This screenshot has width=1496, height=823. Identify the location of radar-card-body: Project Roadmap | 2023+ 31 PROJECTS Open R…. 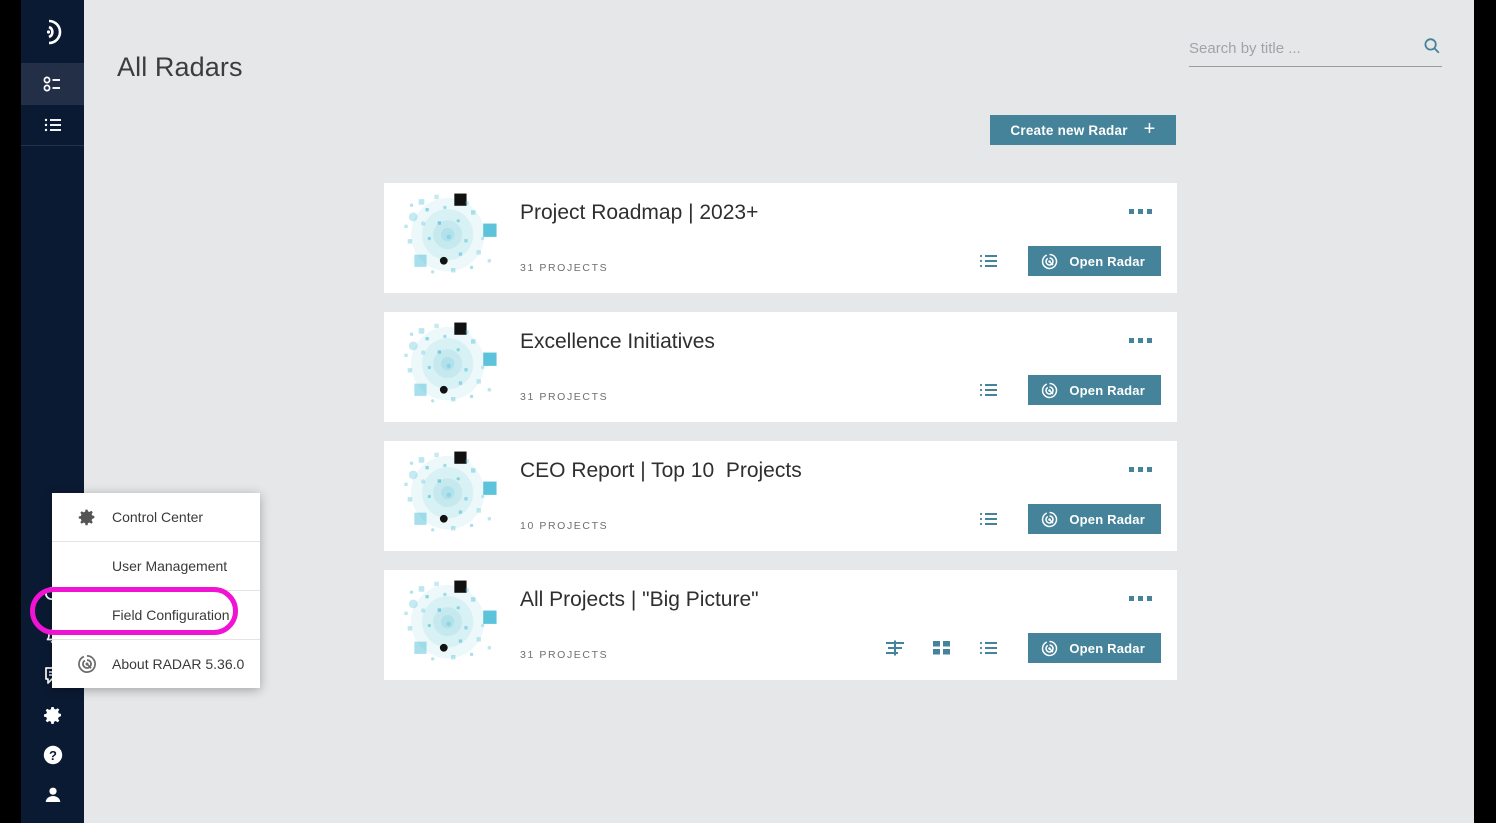
(839, 238).